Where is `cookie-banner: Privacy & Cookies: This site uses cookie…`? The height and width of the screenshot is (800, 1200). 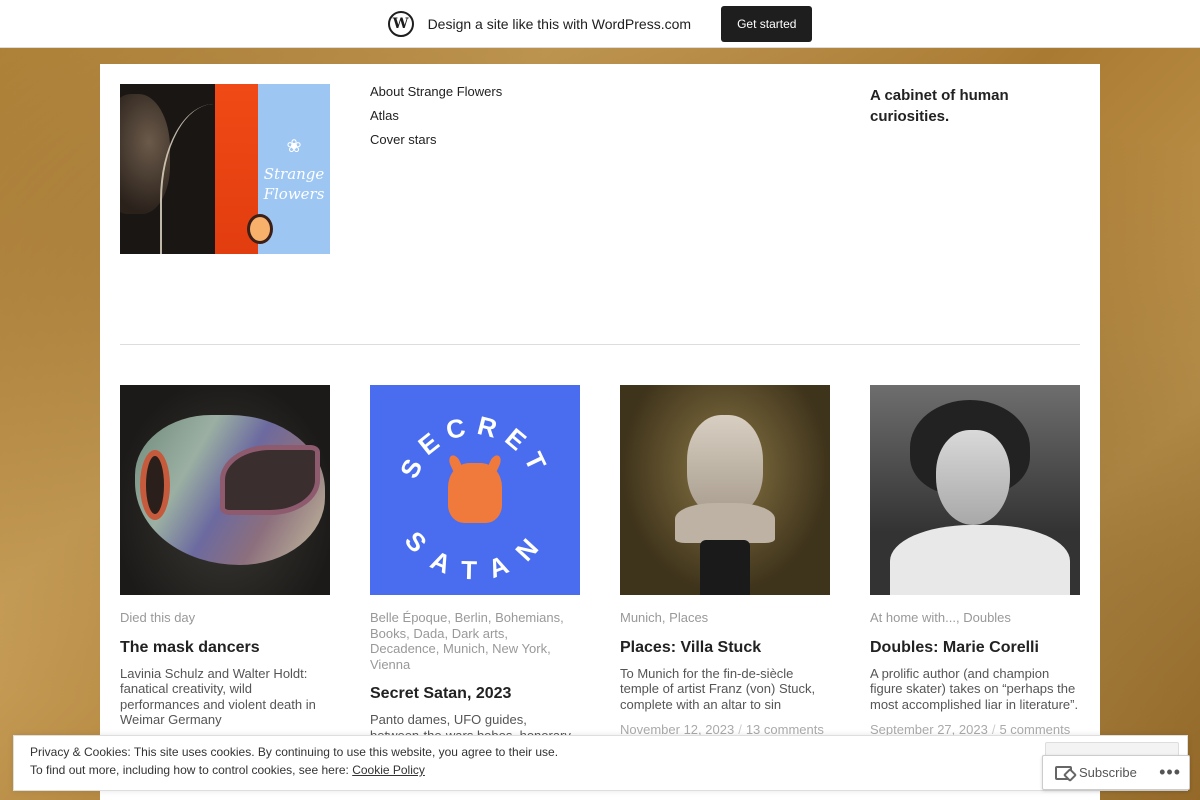
cookie-banner: Privacy & Cookies: This site uses cookie… is located at coordinates (600, 763).